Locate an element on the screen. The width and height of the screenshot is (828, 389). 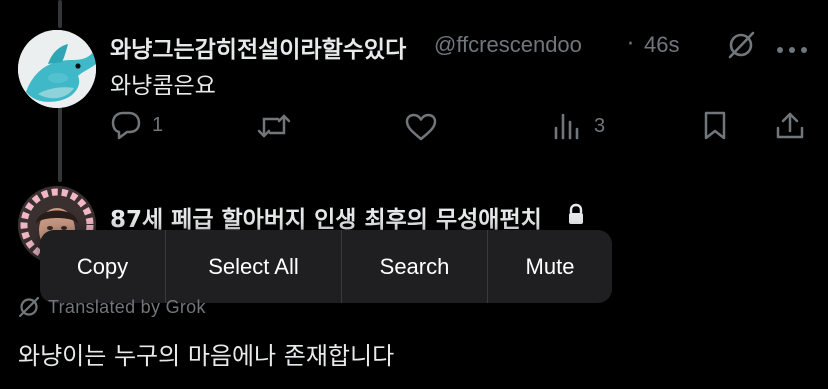
reply-icon is located at coordinates (126, 125).